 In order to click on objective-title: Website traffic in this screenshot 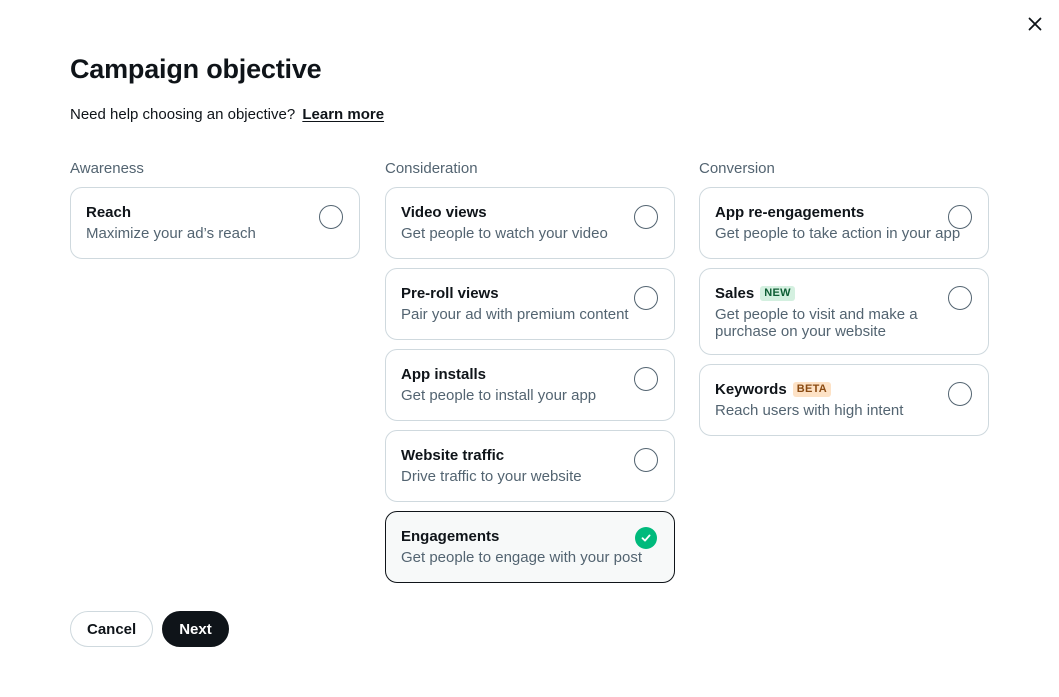, I will do `click(453, 455)`.